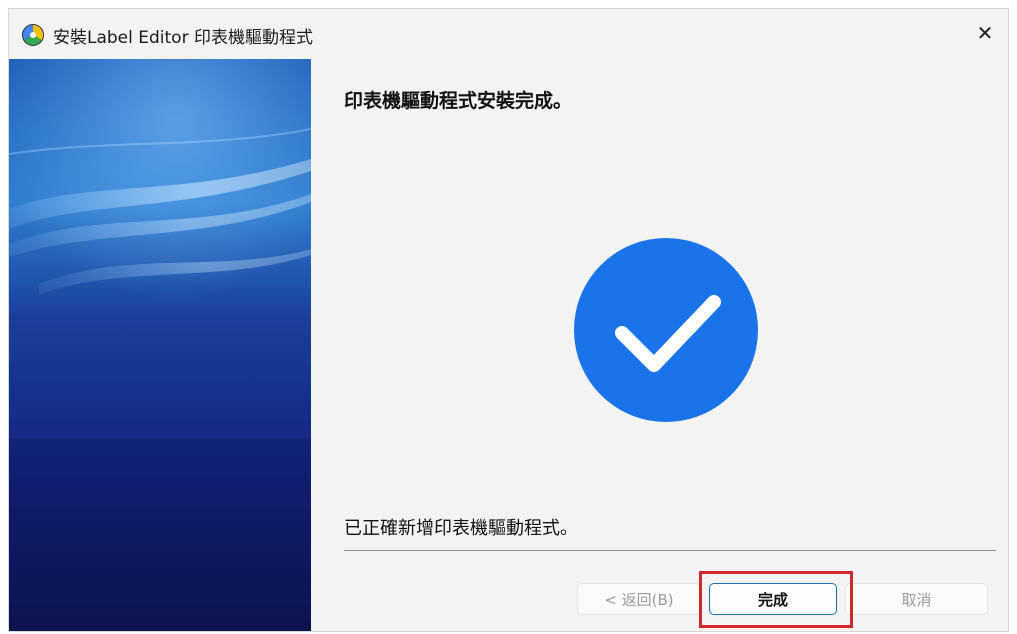  Describe the element at coordinates (183, 38) in the screenshot. I see `window-title: 安裝Label Editor 印表機驅動程式` at that location.